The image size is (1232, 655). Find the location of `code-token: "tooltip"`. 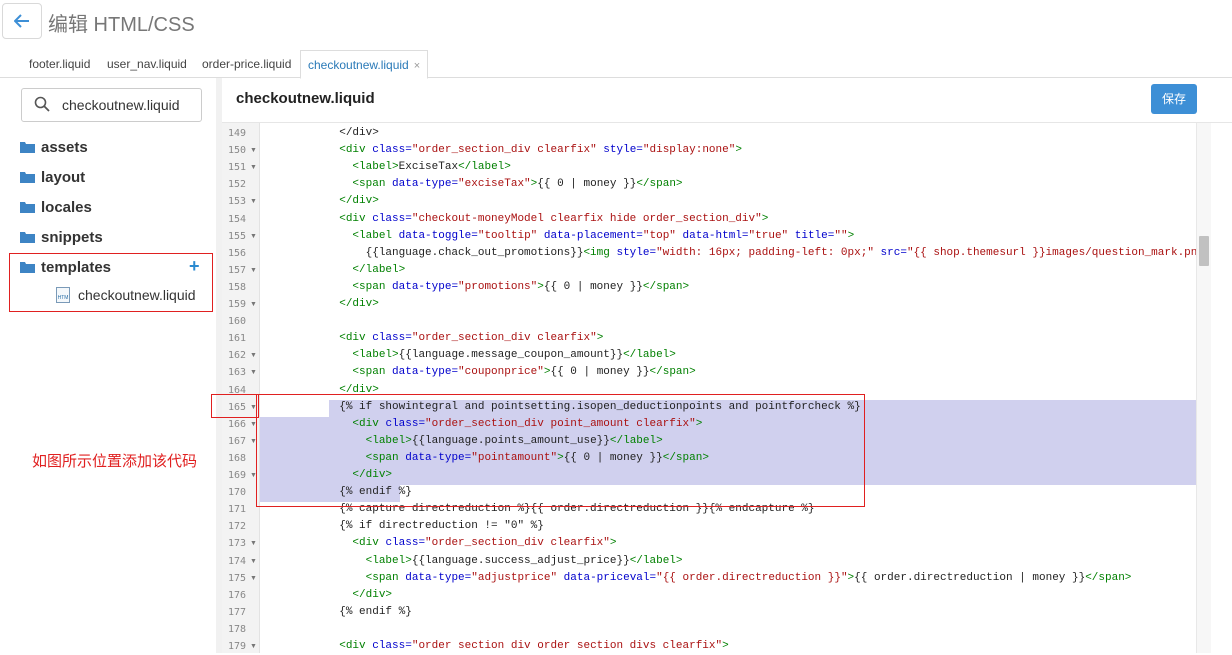

code-token: "tooltip" is located at coordinates (507, 235).